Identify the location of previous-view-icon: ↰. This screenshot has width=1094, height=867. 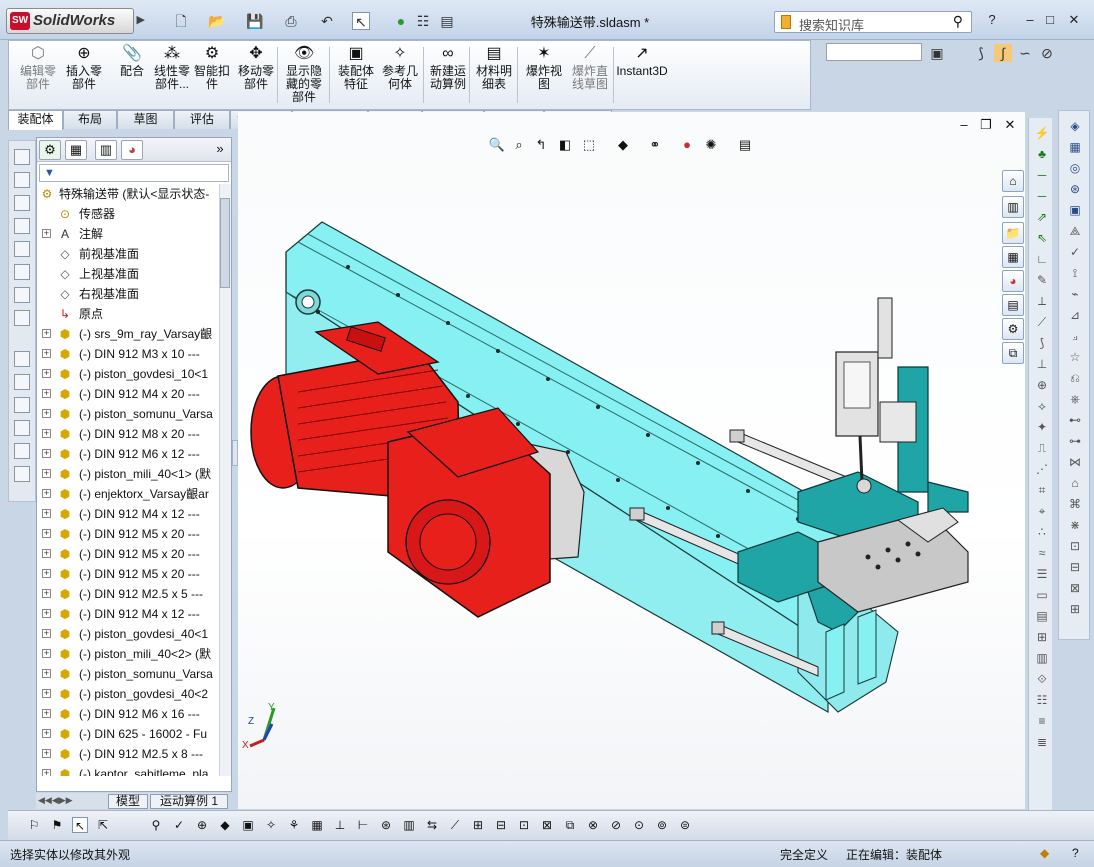
(541, 145).